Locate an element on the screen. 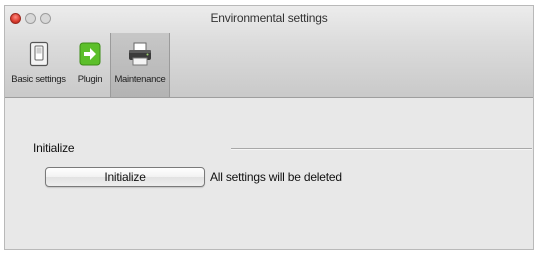 The width and height of the screenshot is (539, 254). toolbar-item-maintenance: Maintenance is located at coordinates (140, 65).